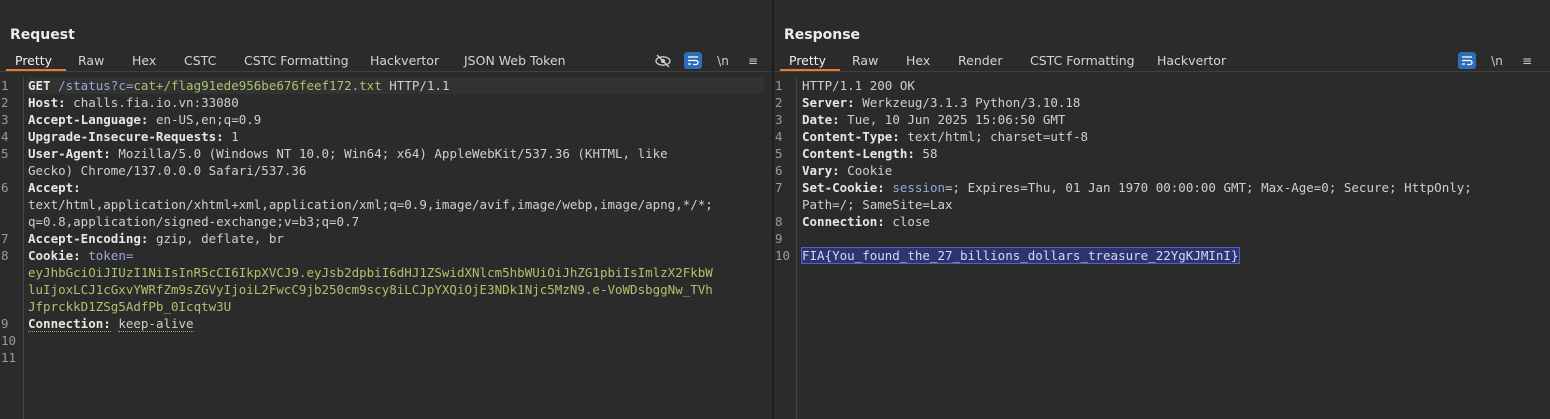 The image size is (1550, 419). I want to click on request-active-tab-indicator, so click(36, 70).